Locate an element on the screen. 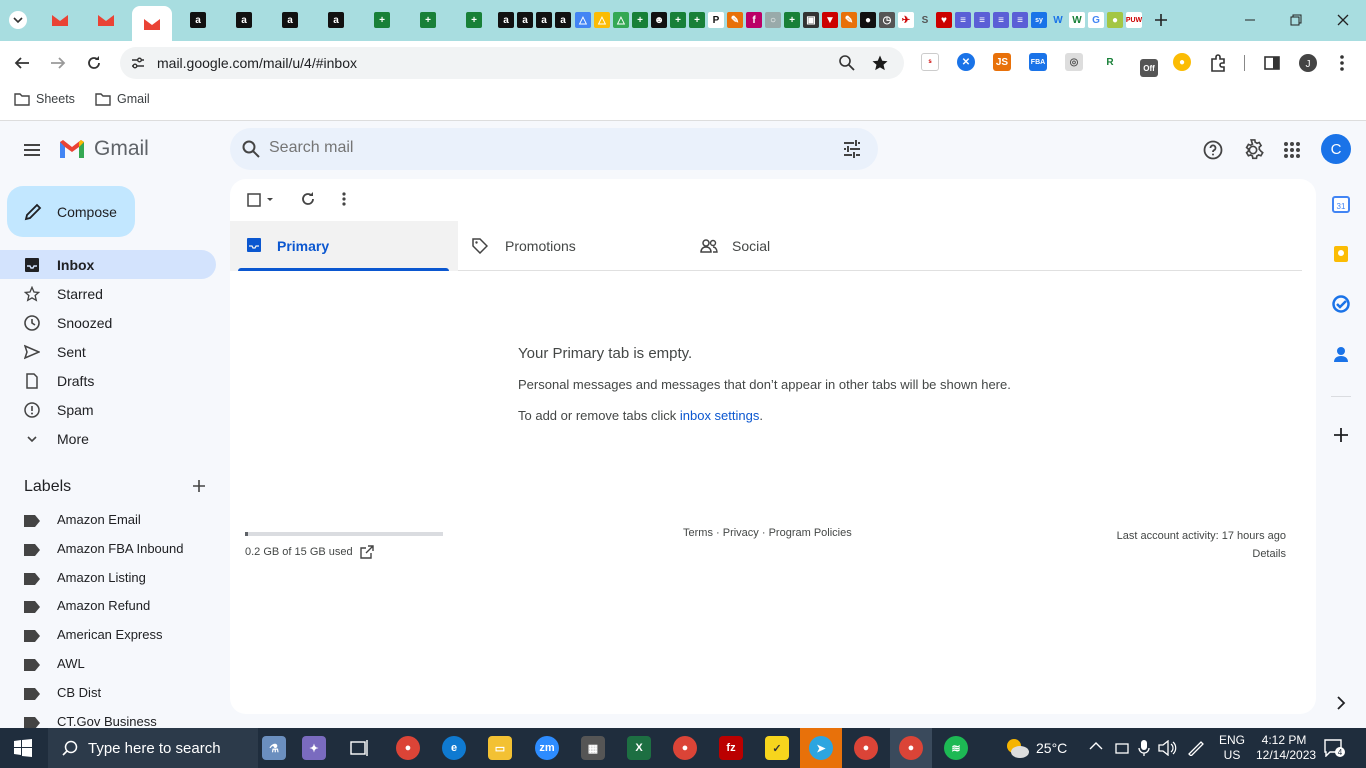  tab-mini-30: W is located at coordinates (1058, 20).